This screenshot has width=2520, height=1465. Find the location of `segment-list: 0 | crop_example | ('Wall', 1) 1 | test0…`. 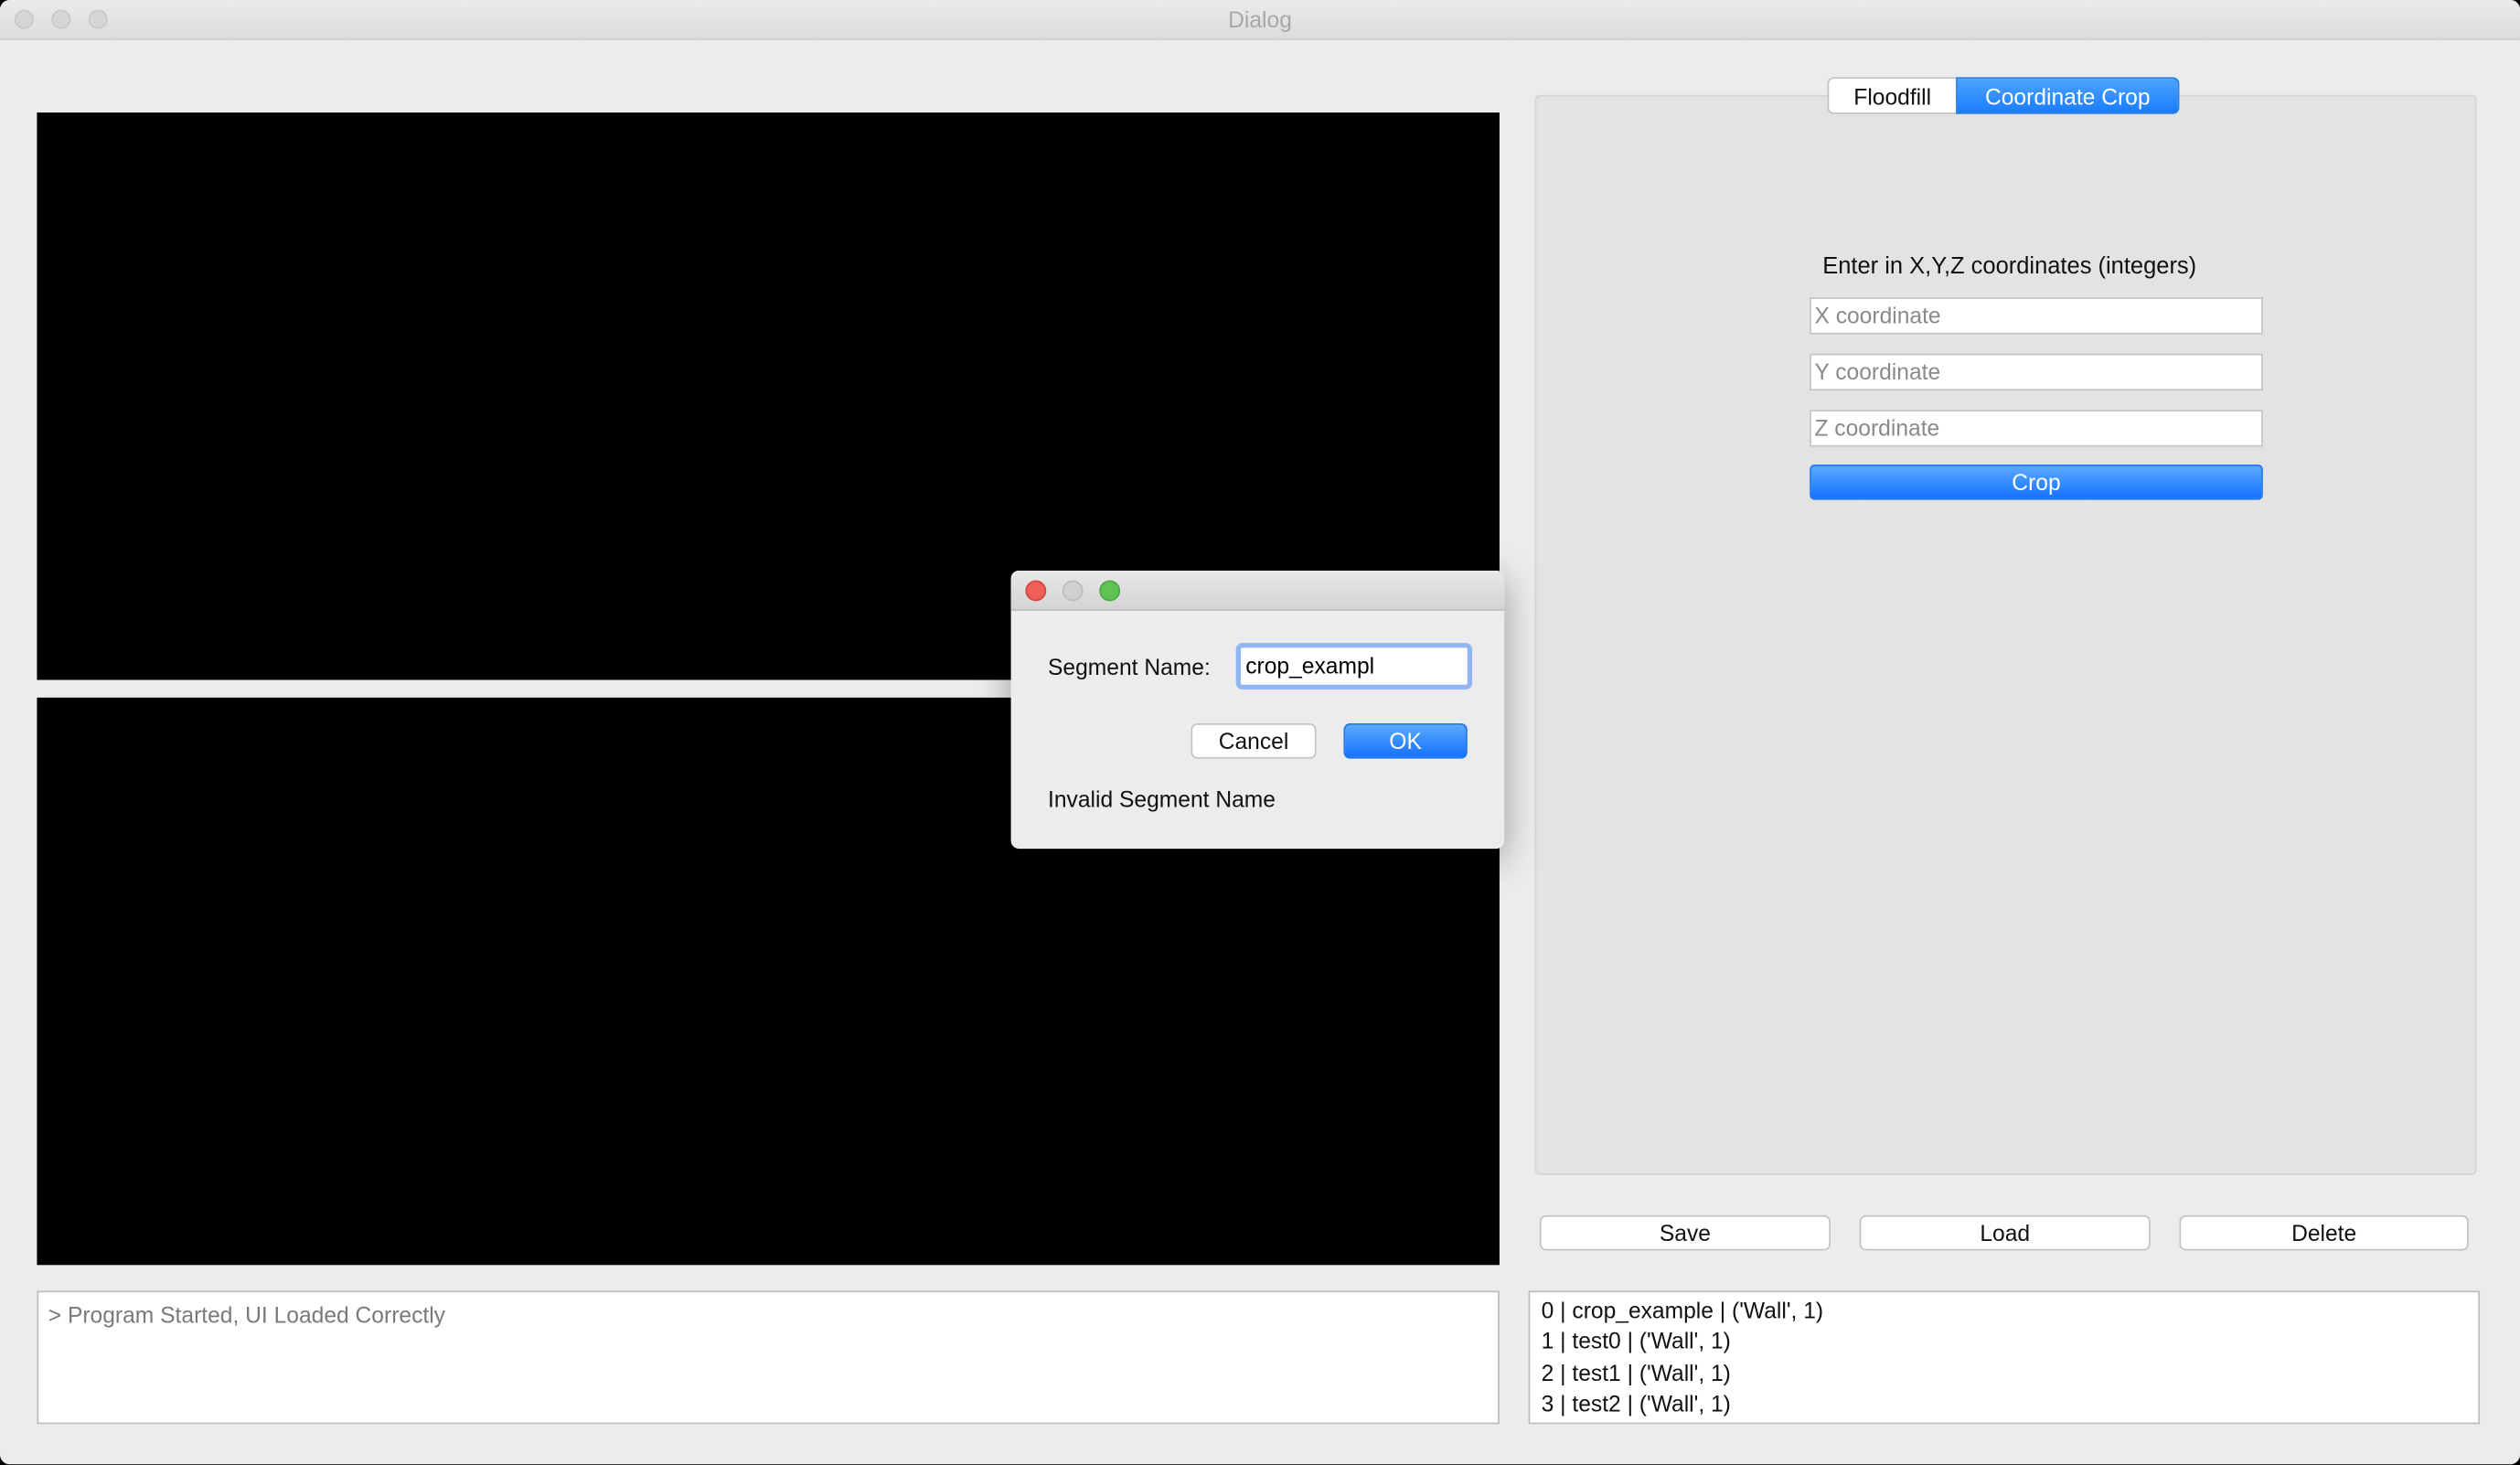

segment-list: 0 | crop_example | ('Wall', 1) 1 | test0… is located at coordinates (2004, 1357).